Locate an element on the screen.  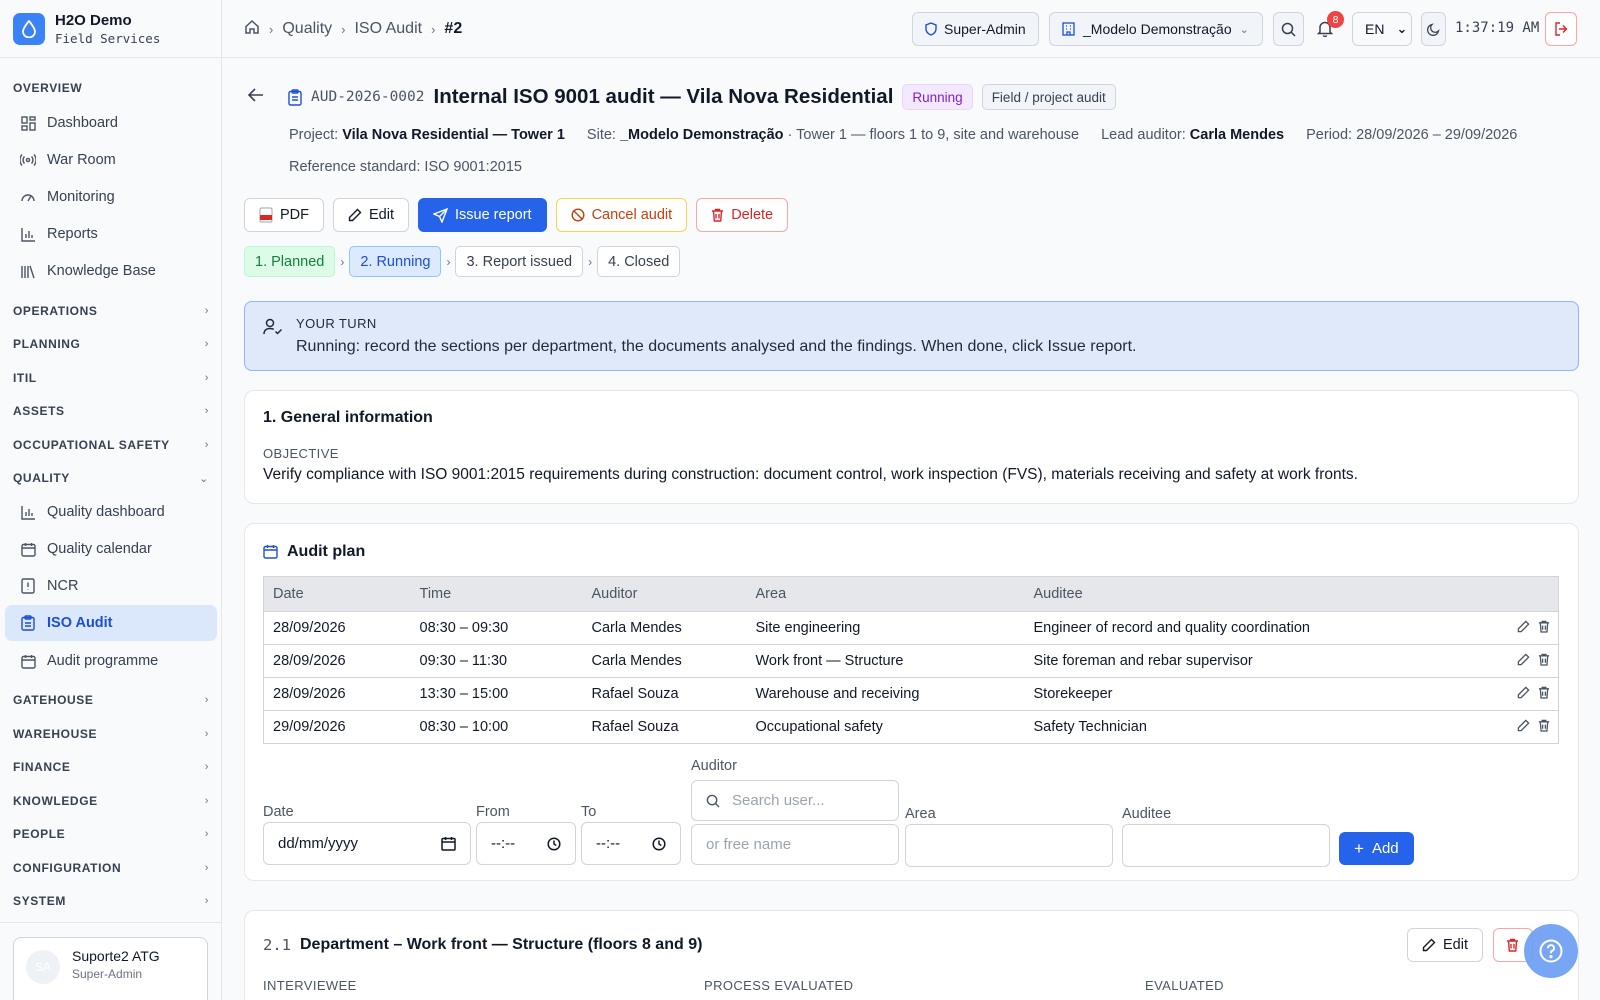
nav-group-assets: ASSETS › is located at coordinates (111, 411).